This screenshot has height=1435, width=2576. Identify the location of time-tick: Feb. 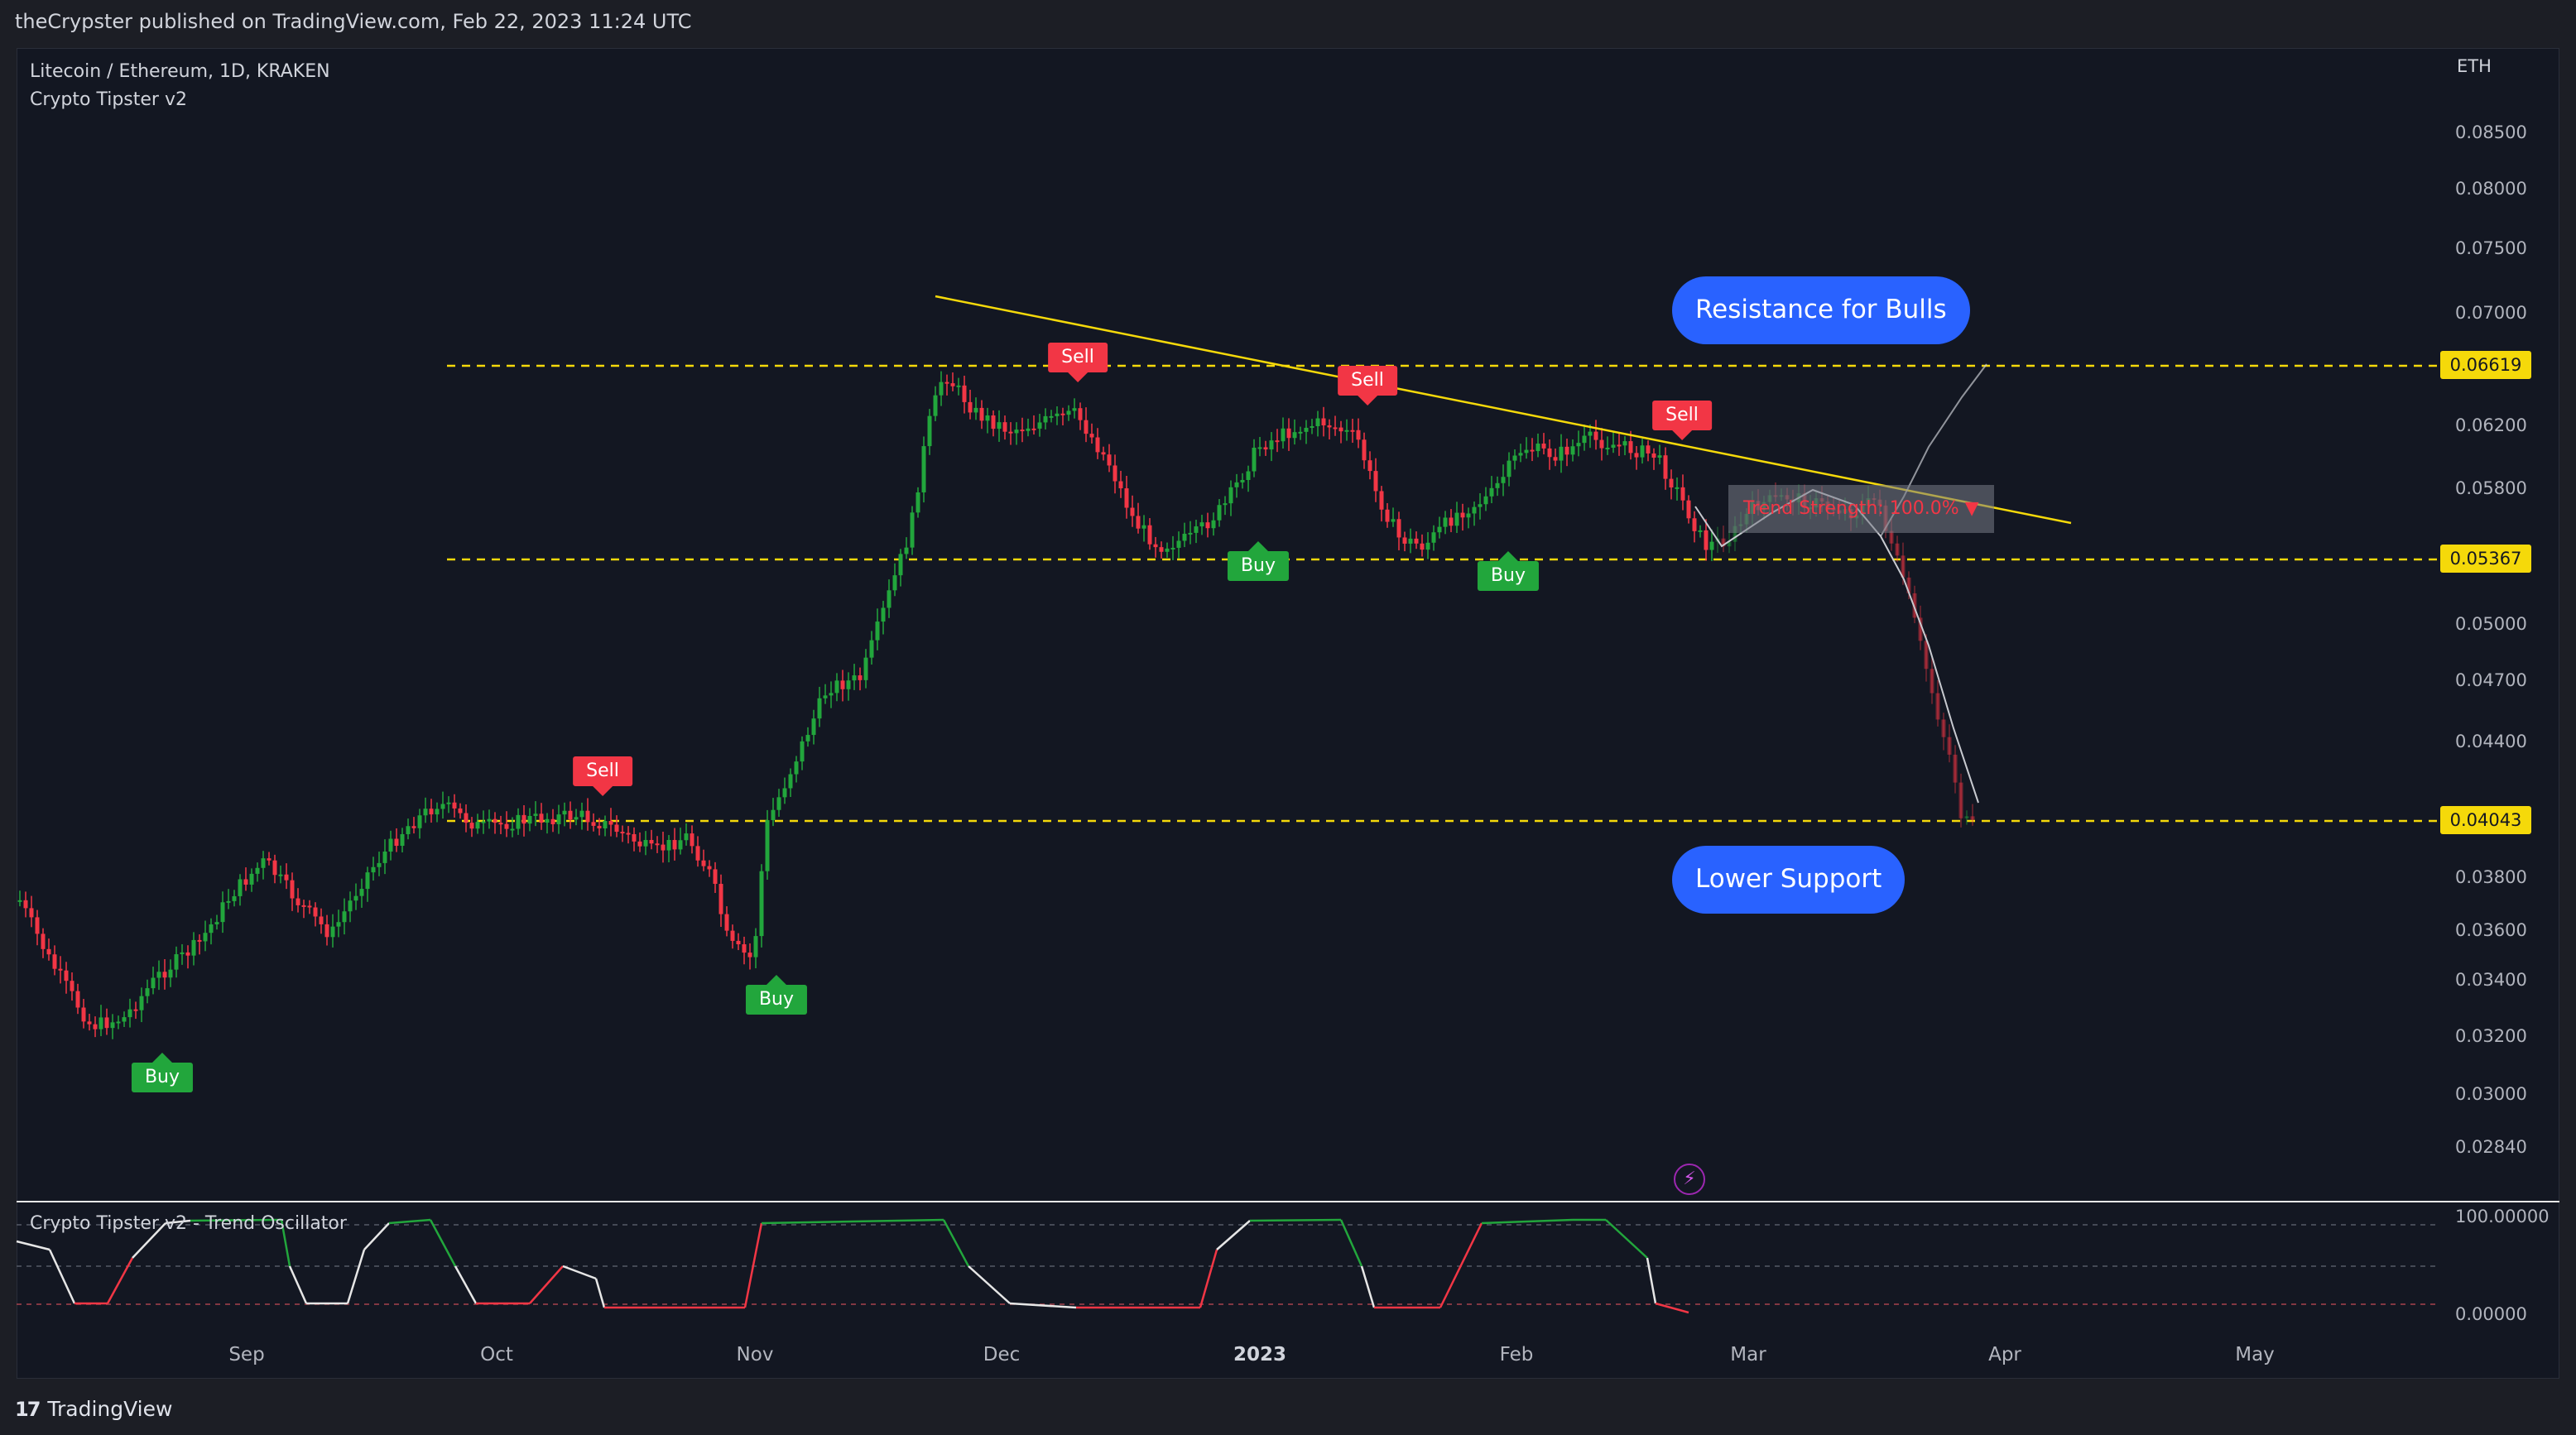
(1516, 1354).